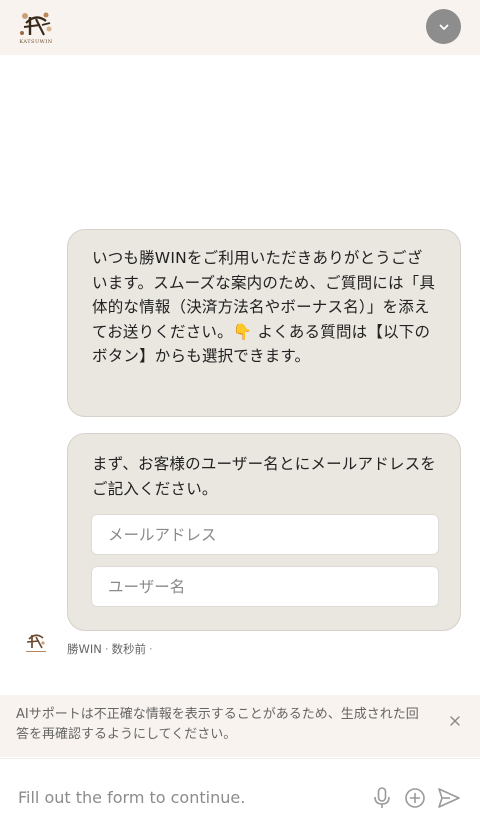 This screenshot has height=830, width=480. I want to click on message-meta: 勝WIN · 数秒前 ·, so click(111, 649).